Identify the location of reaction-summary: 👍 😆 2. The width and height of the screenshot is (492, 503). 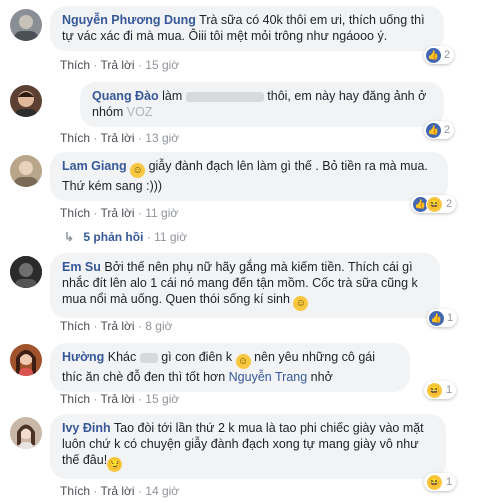
(434, 204).